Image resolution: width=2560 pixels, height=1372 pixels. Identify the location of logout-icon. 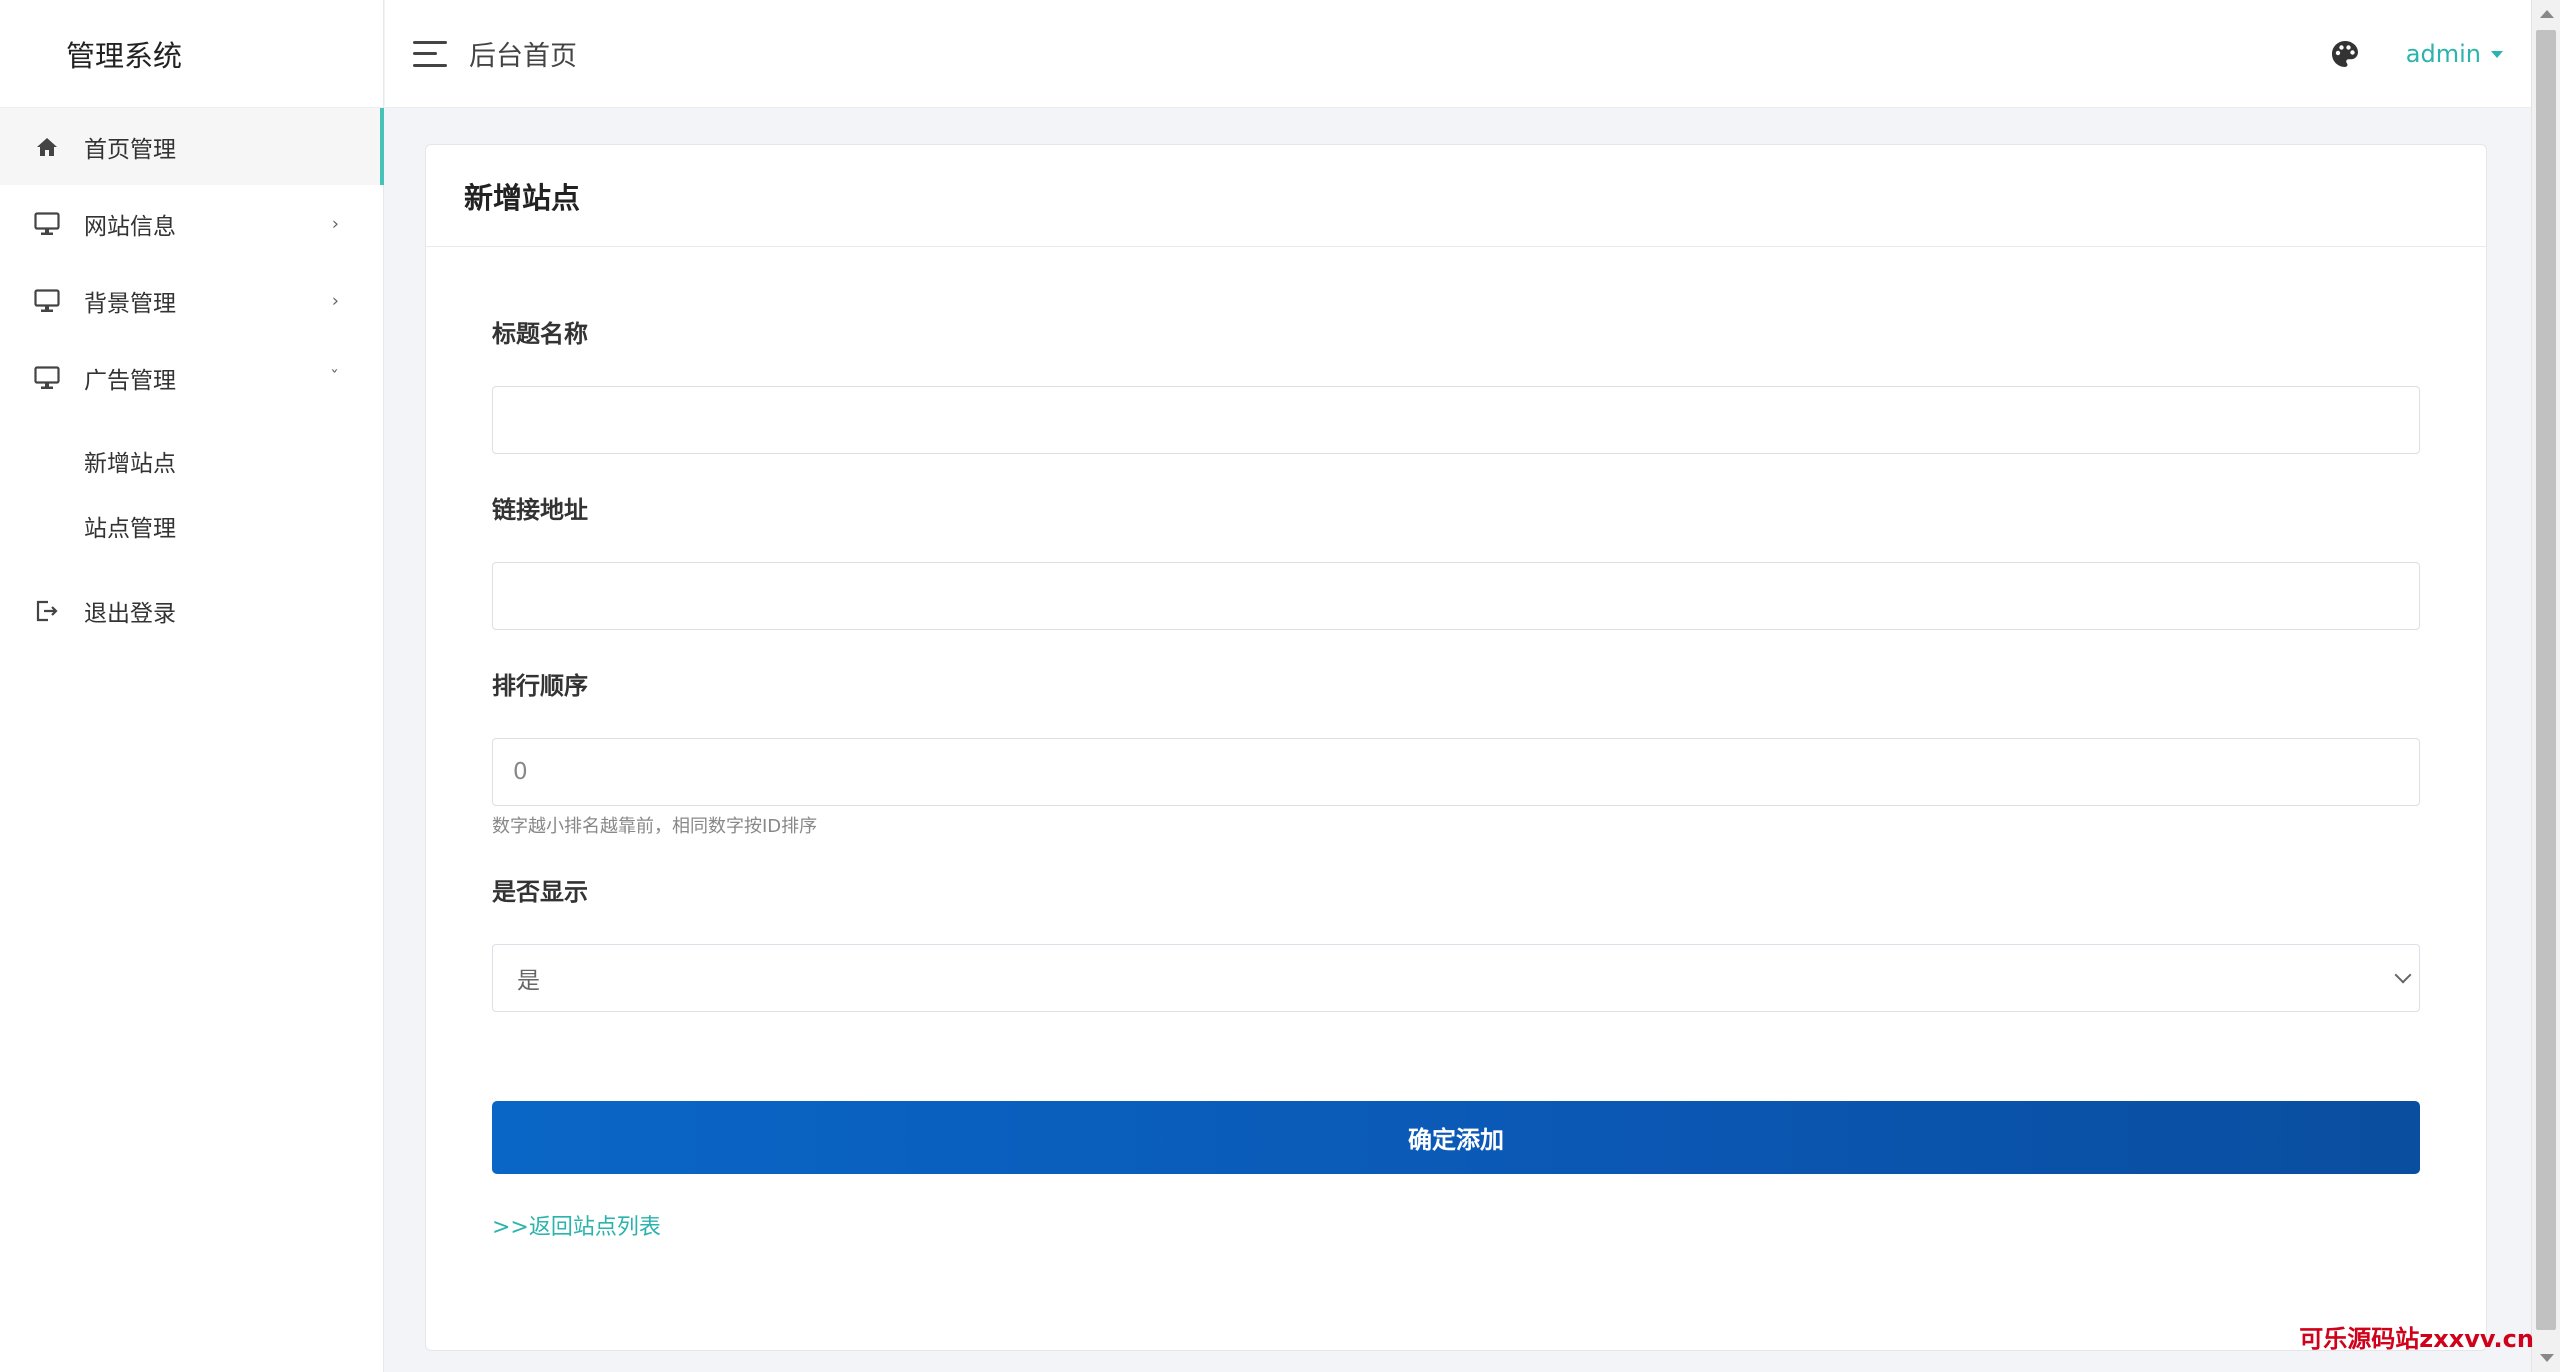
(47, 611).